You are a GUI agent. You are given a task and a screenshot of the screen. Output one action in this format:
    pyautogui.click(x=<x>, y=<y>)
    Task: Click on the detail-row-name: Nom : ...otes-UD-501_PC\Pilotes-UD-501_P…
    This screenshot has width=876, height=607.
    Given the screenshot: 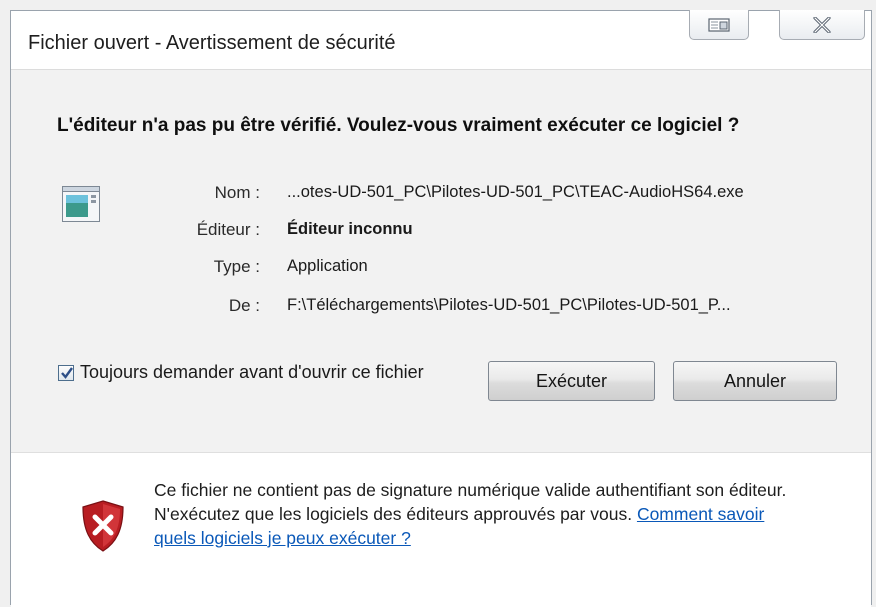 What is the action you would take?
    pyautogui.click(x=441, y=196)
    